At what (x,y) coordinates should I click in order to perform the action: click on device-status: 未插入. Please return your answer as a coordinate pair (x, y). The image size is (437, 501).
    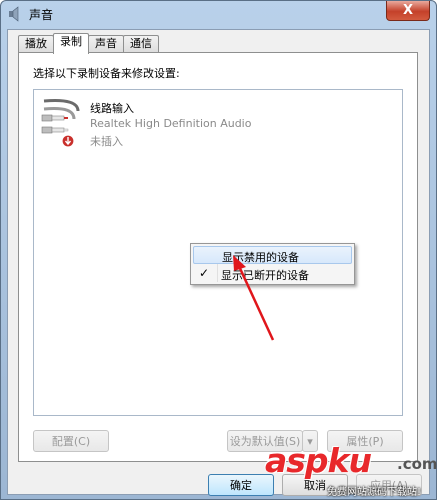
    Looking at the image, I should click on (106, 141).